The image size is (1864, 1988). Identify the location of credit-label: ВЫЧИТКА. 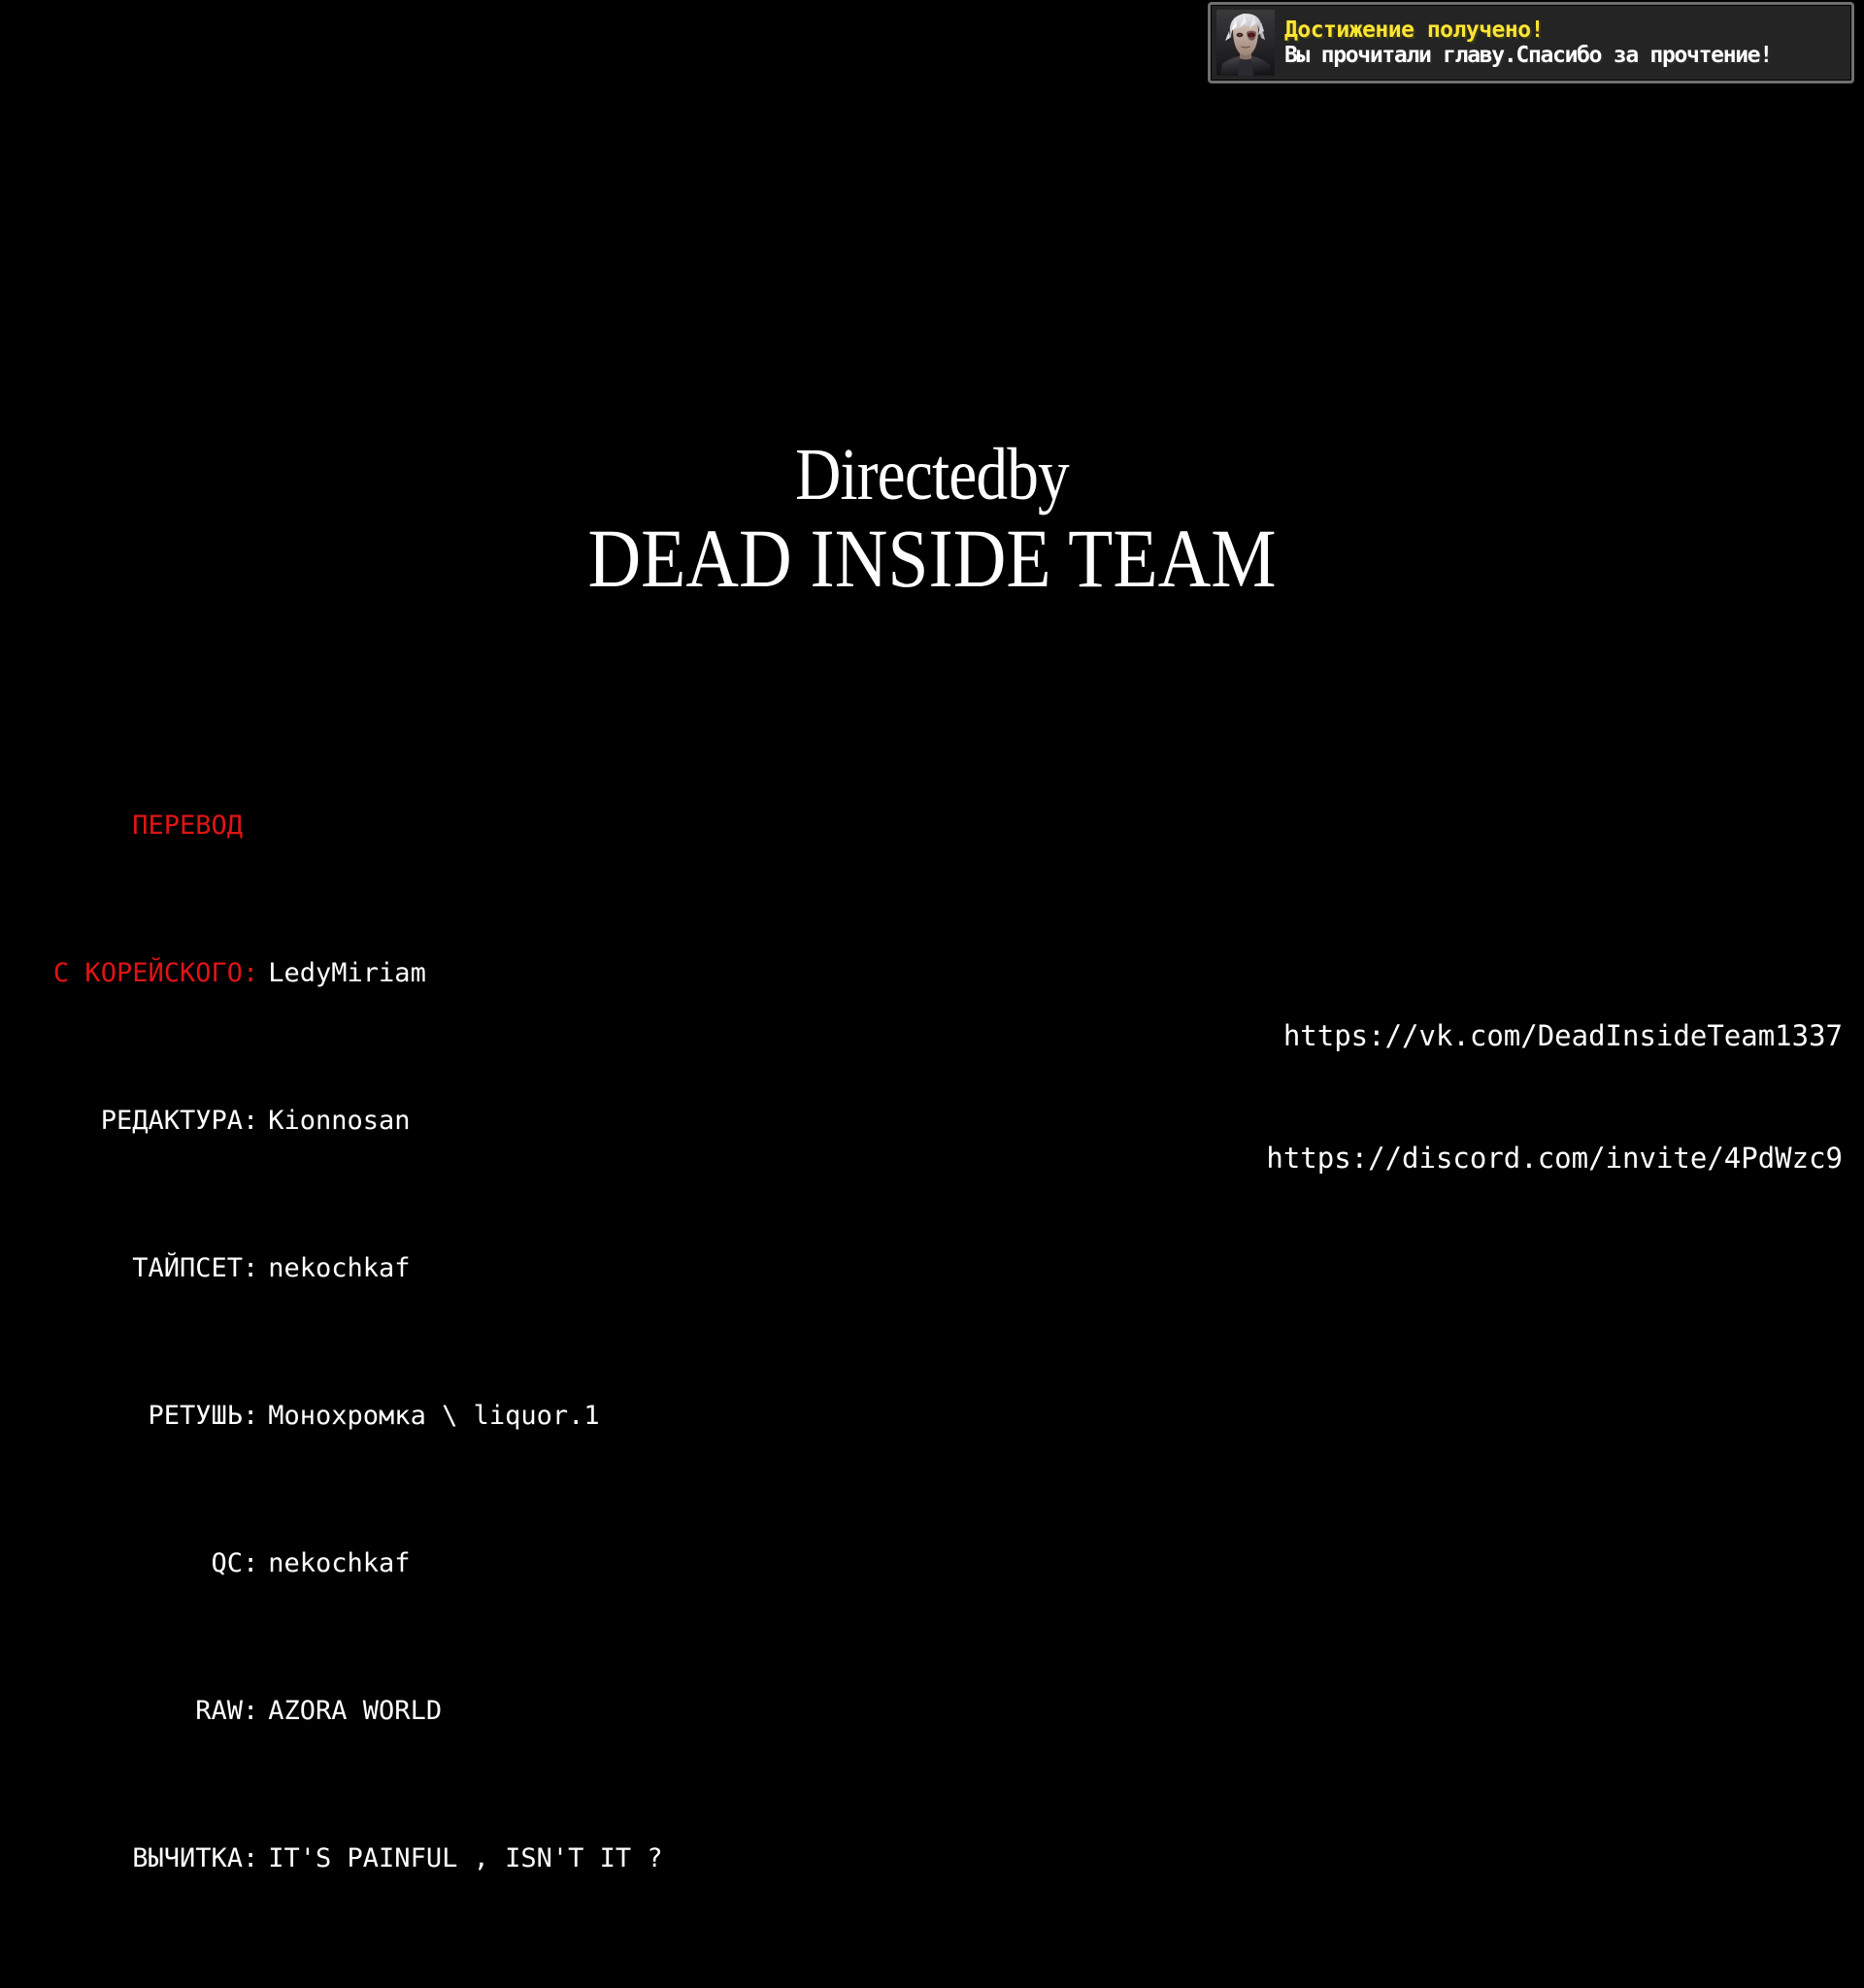
(187, 1858).